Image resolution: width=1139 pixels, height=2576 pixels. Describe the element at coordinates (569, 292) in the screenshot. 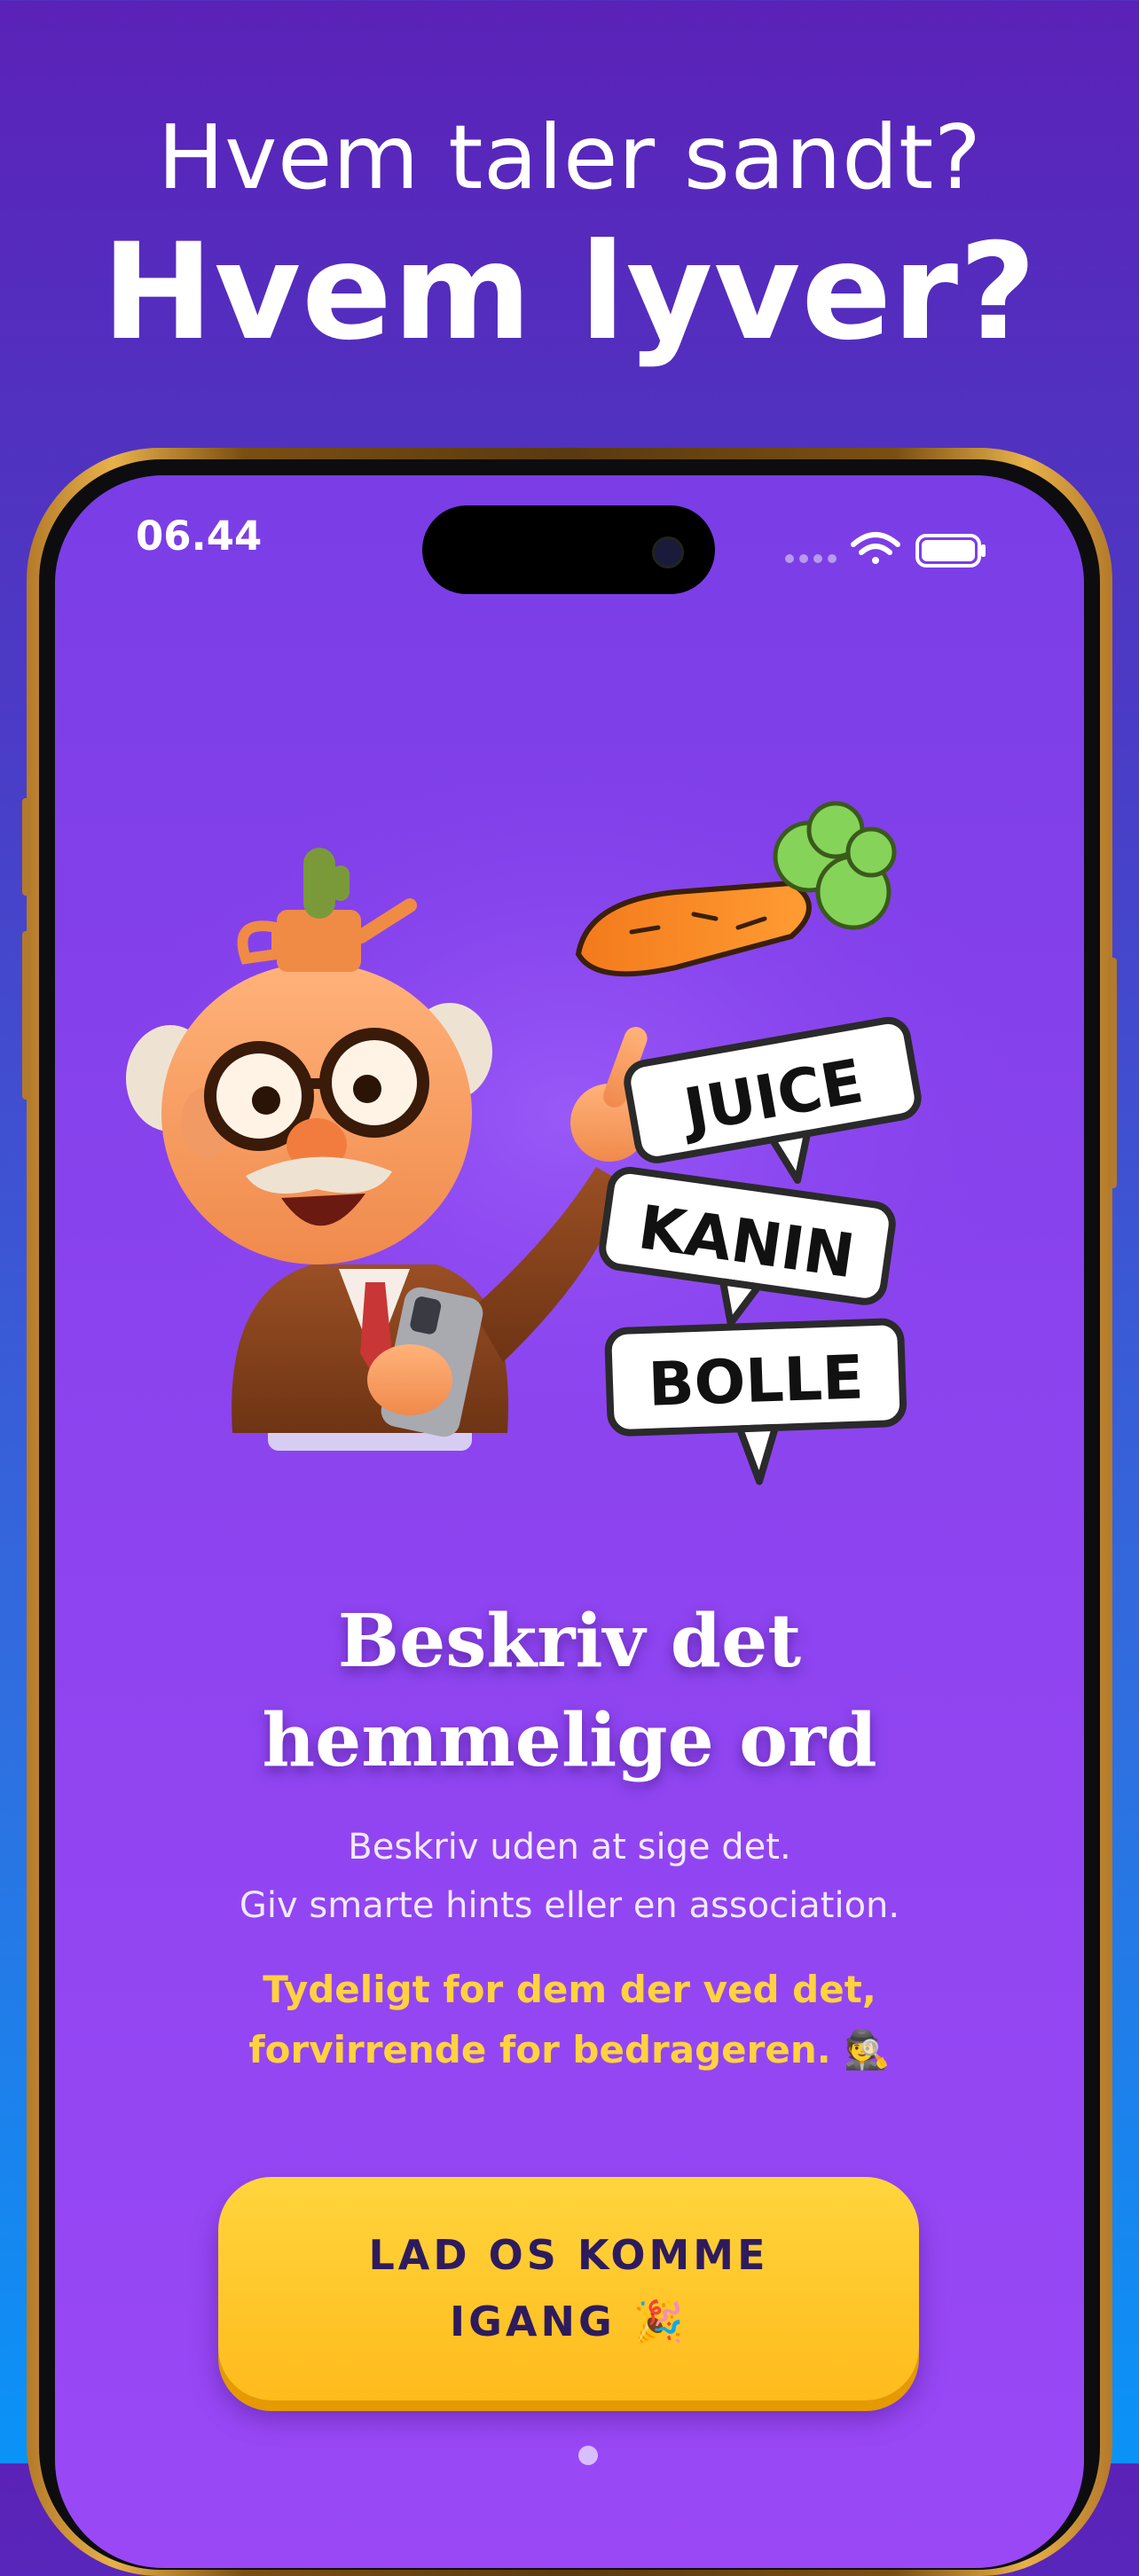

I see `headline-line-2: Hvem lyver?` at that location.